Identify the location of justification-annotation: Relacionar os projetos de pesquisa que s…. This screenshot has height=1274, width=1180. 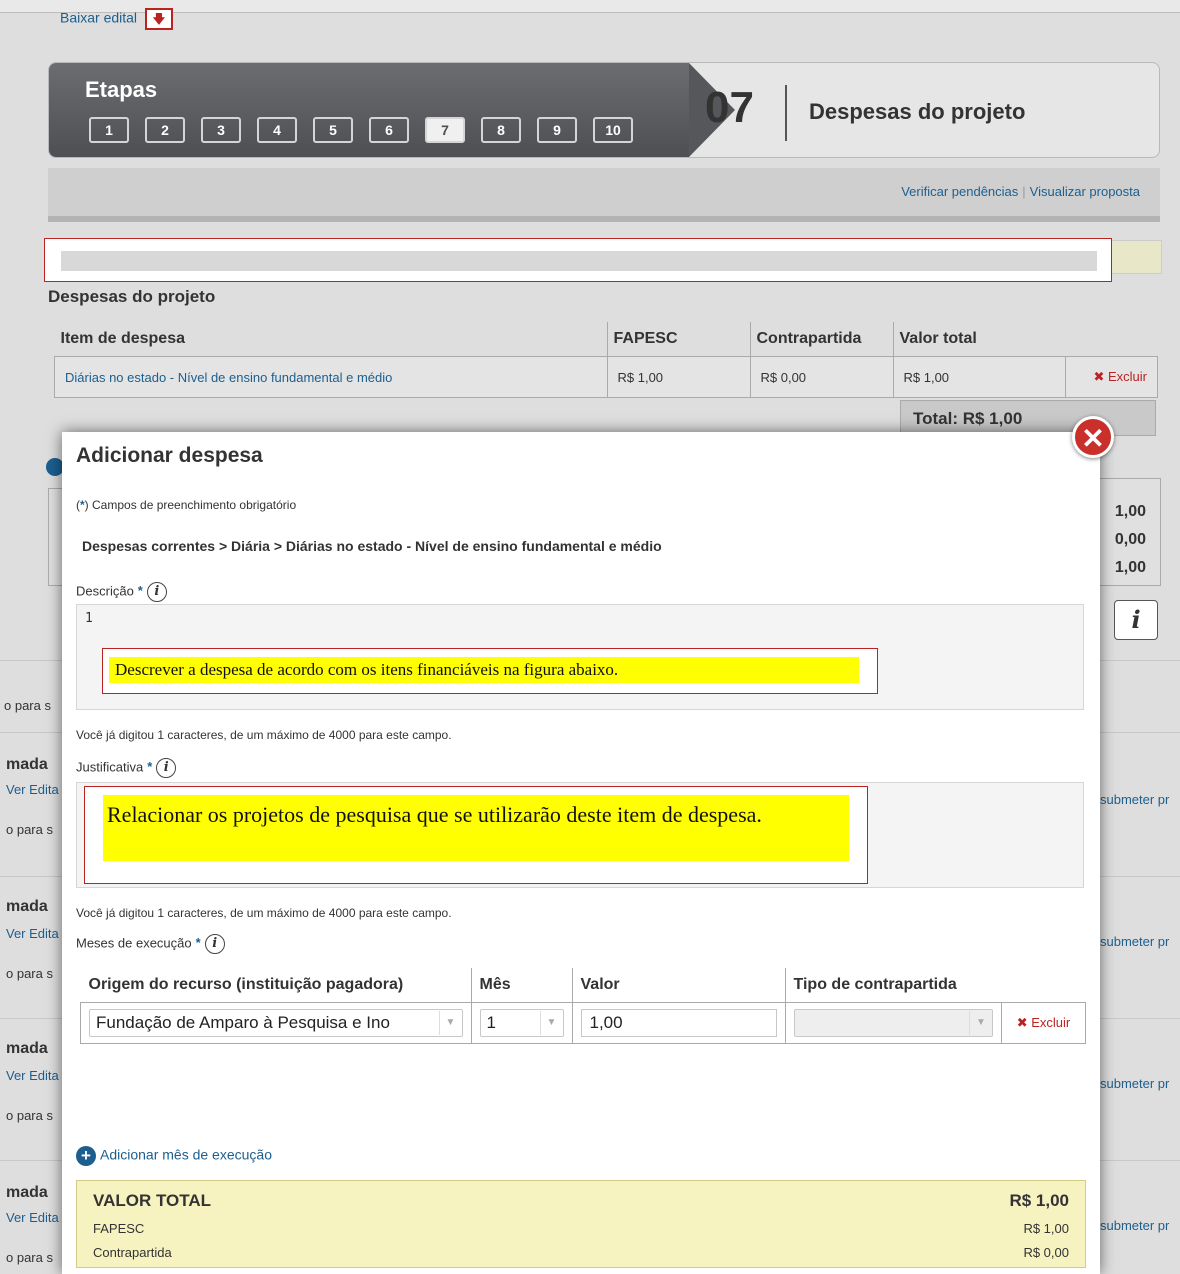
(476, 828).